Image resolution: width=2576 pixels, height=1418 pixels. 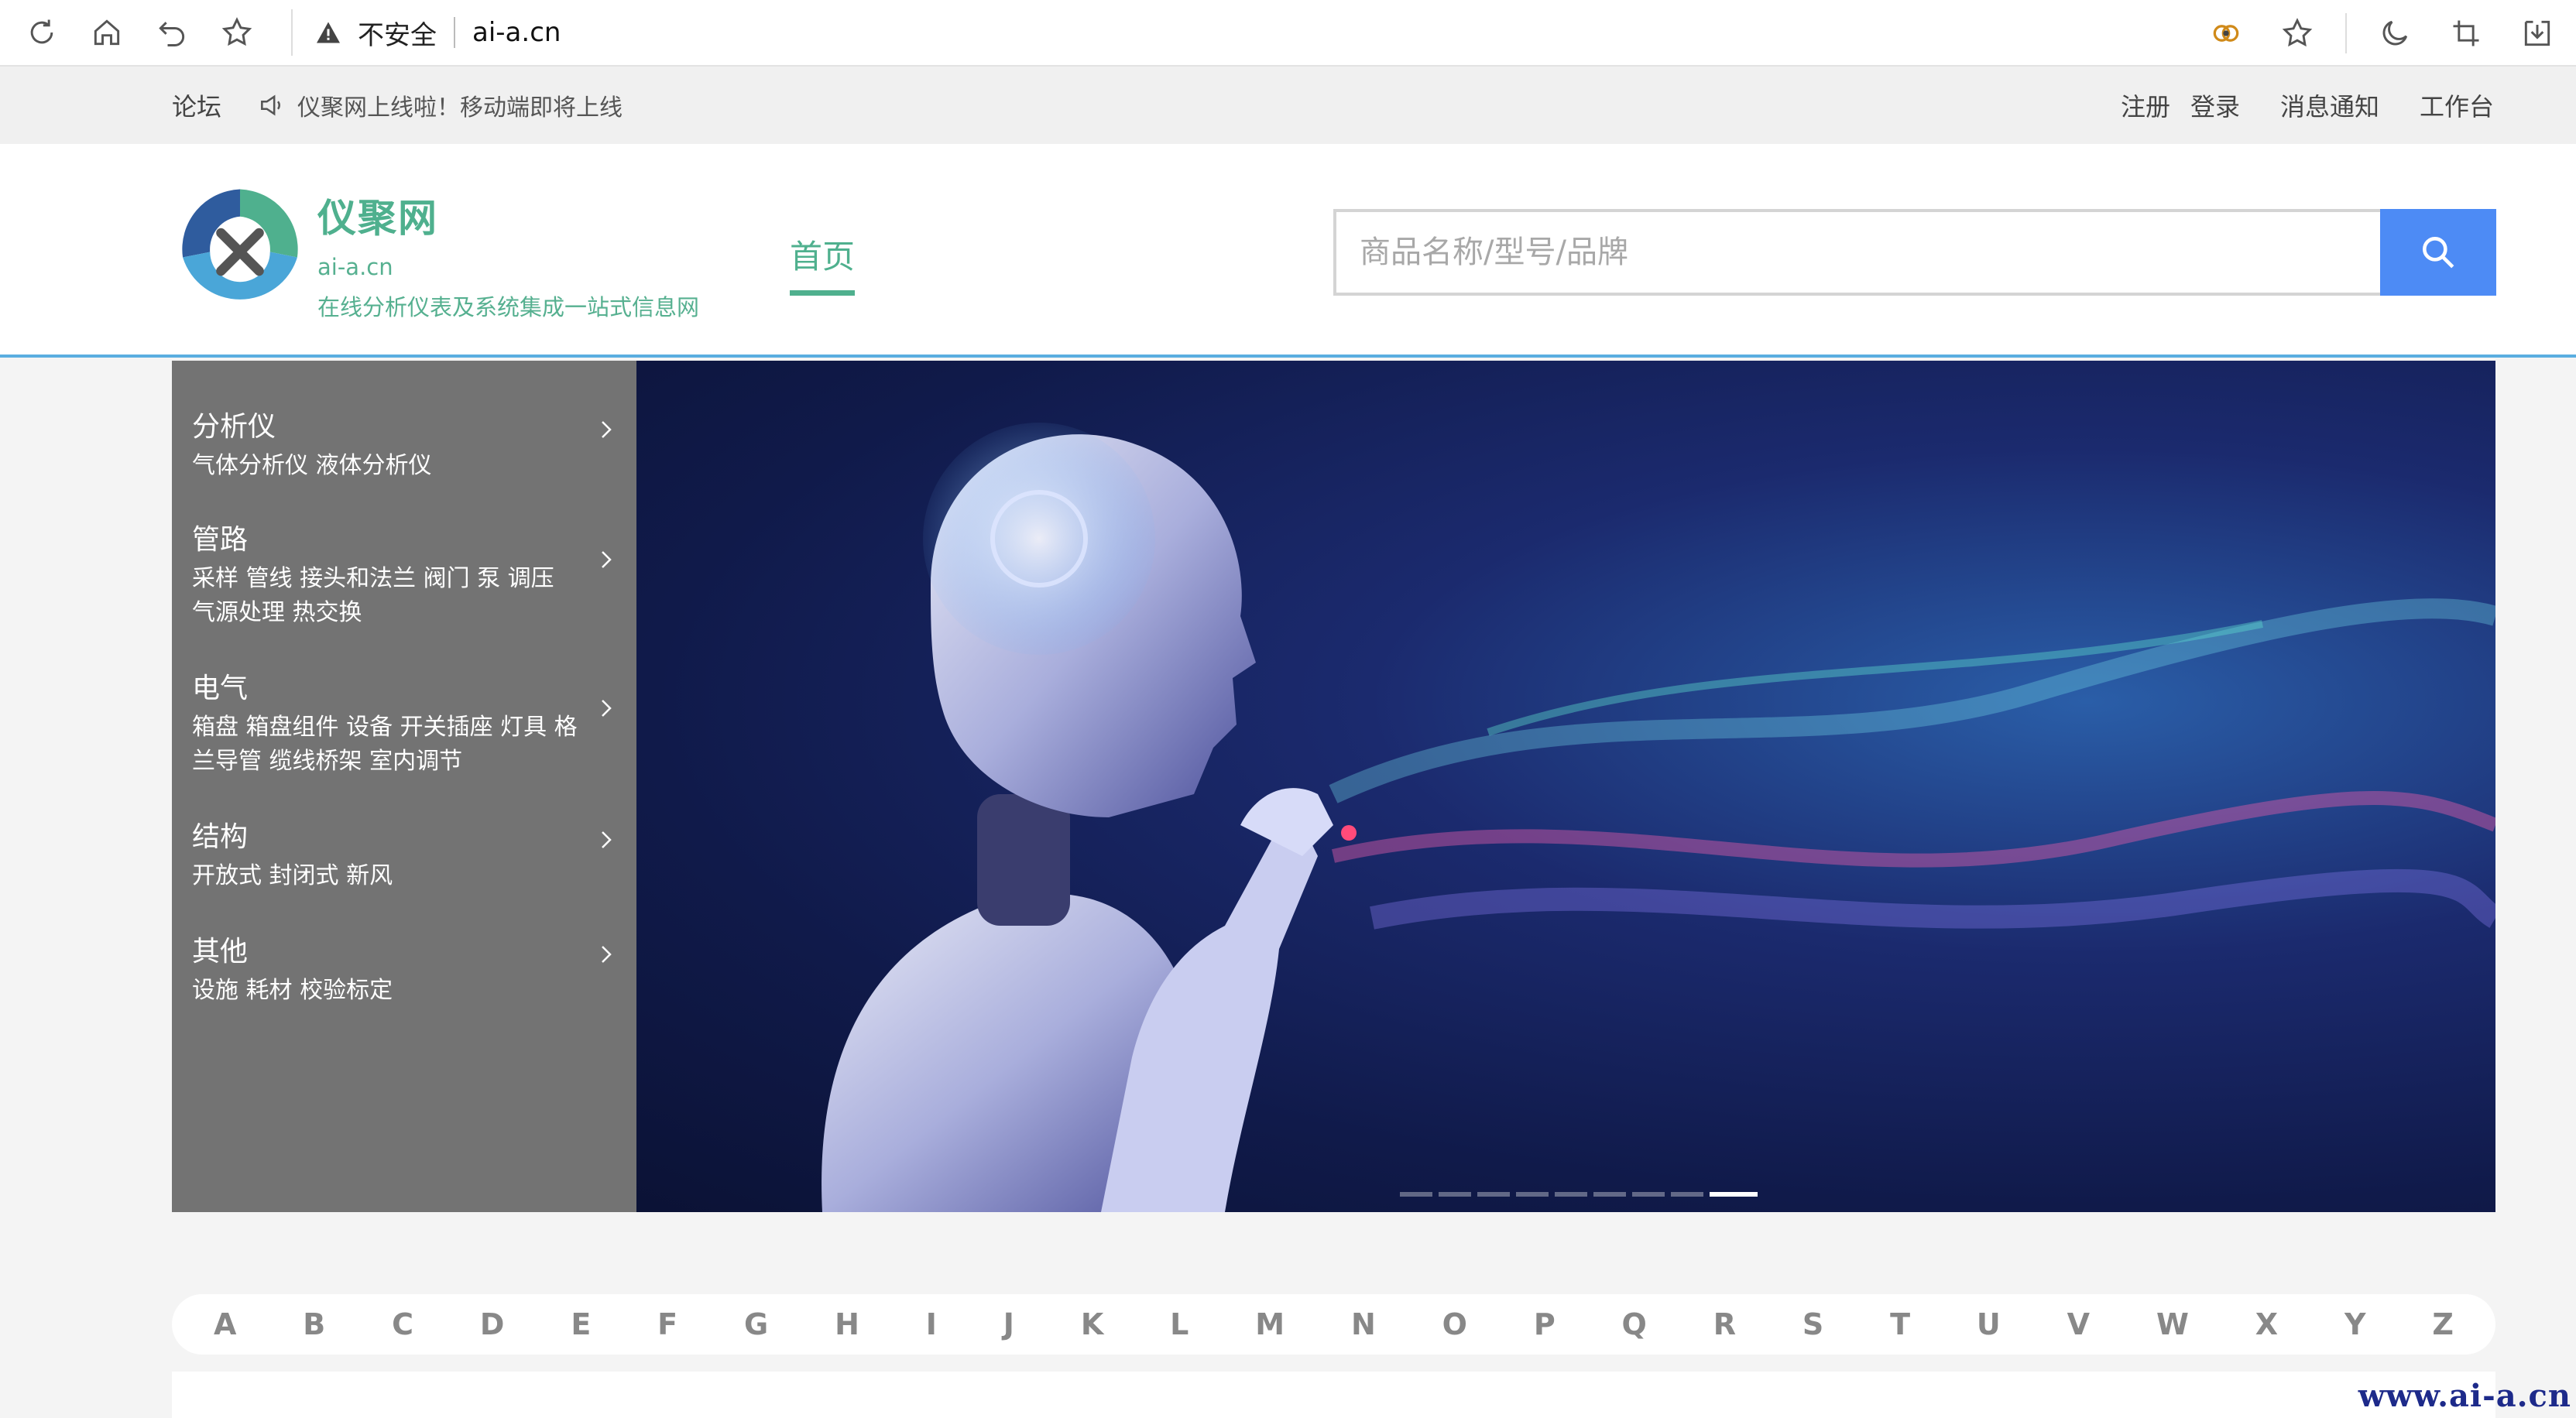 What do you see at coordinates (2346, 33) in the screenshot?
I see `toolbar-divider` at bounding box center [2346, 33].